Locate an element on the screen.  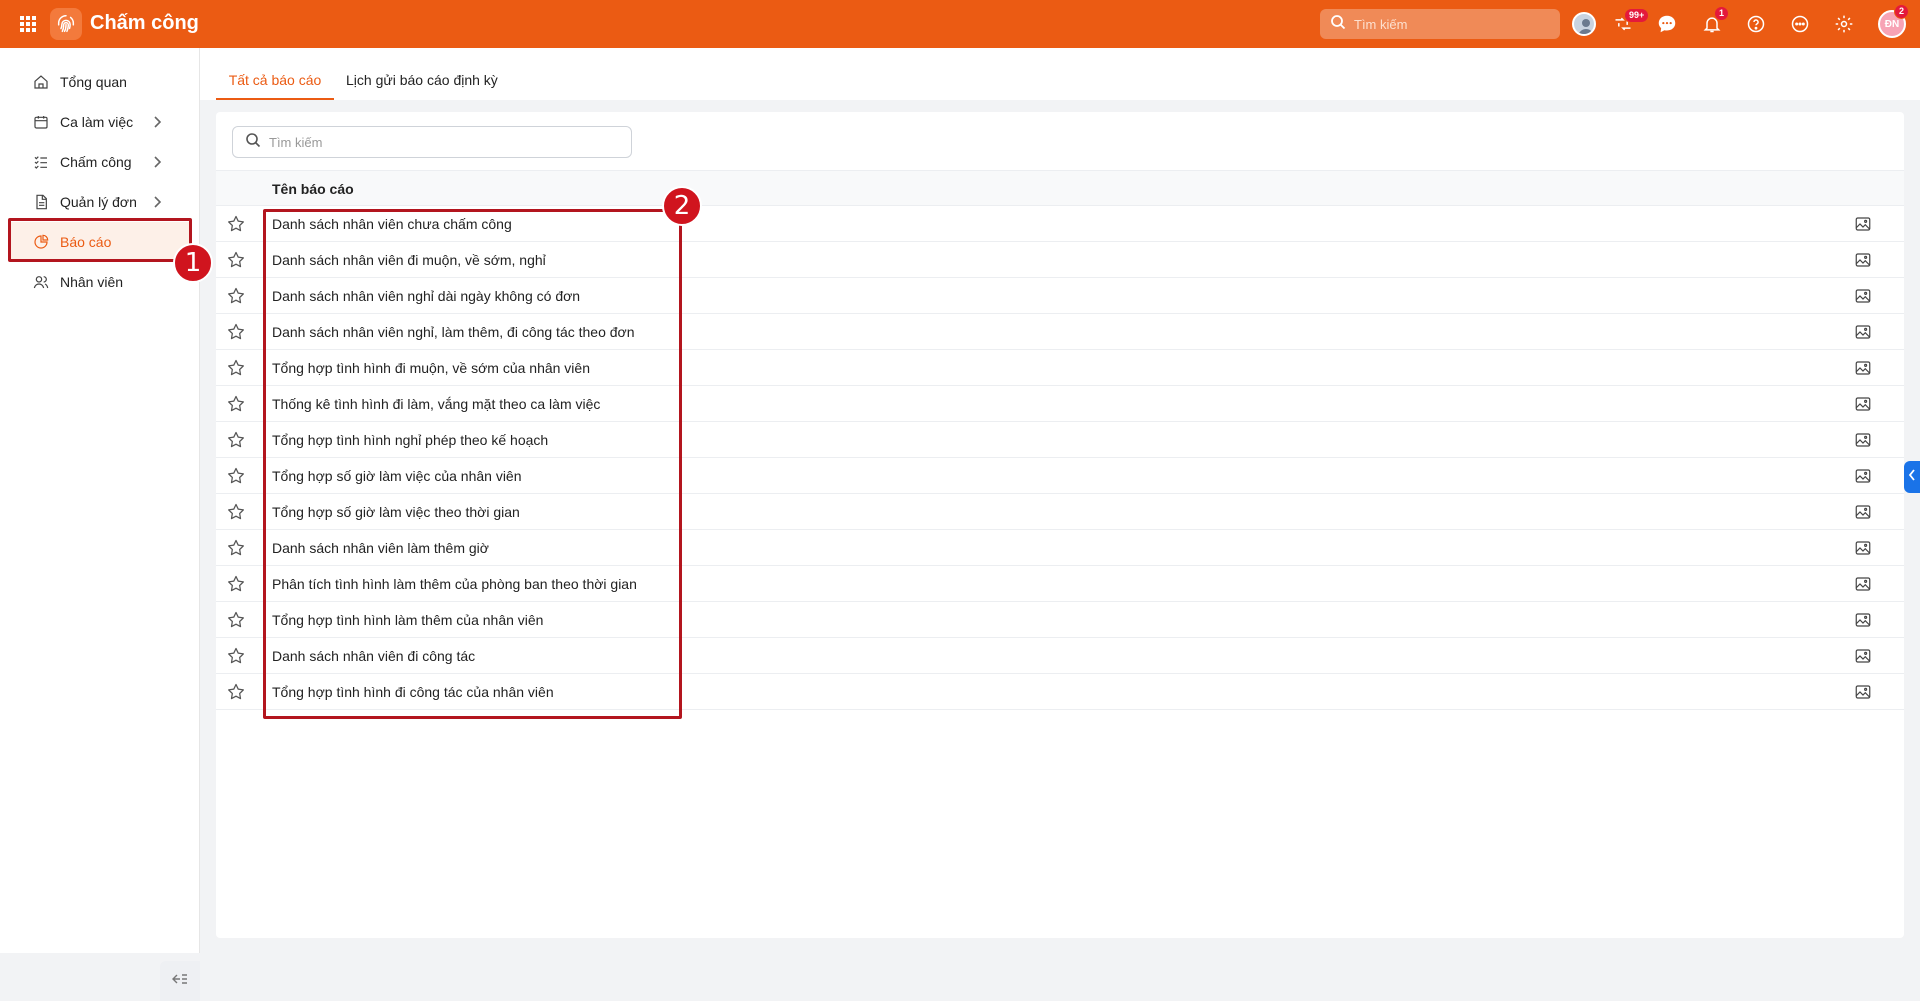
report-search-input is located at coordinates (439, 142).